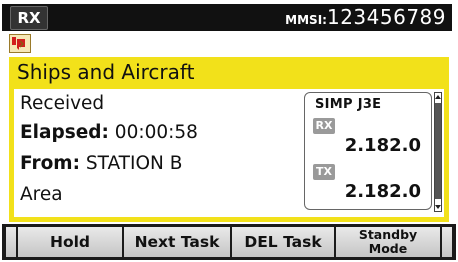 This screenshot has width=458, height=262. I want to click on scrollbar, so click(438, 152).